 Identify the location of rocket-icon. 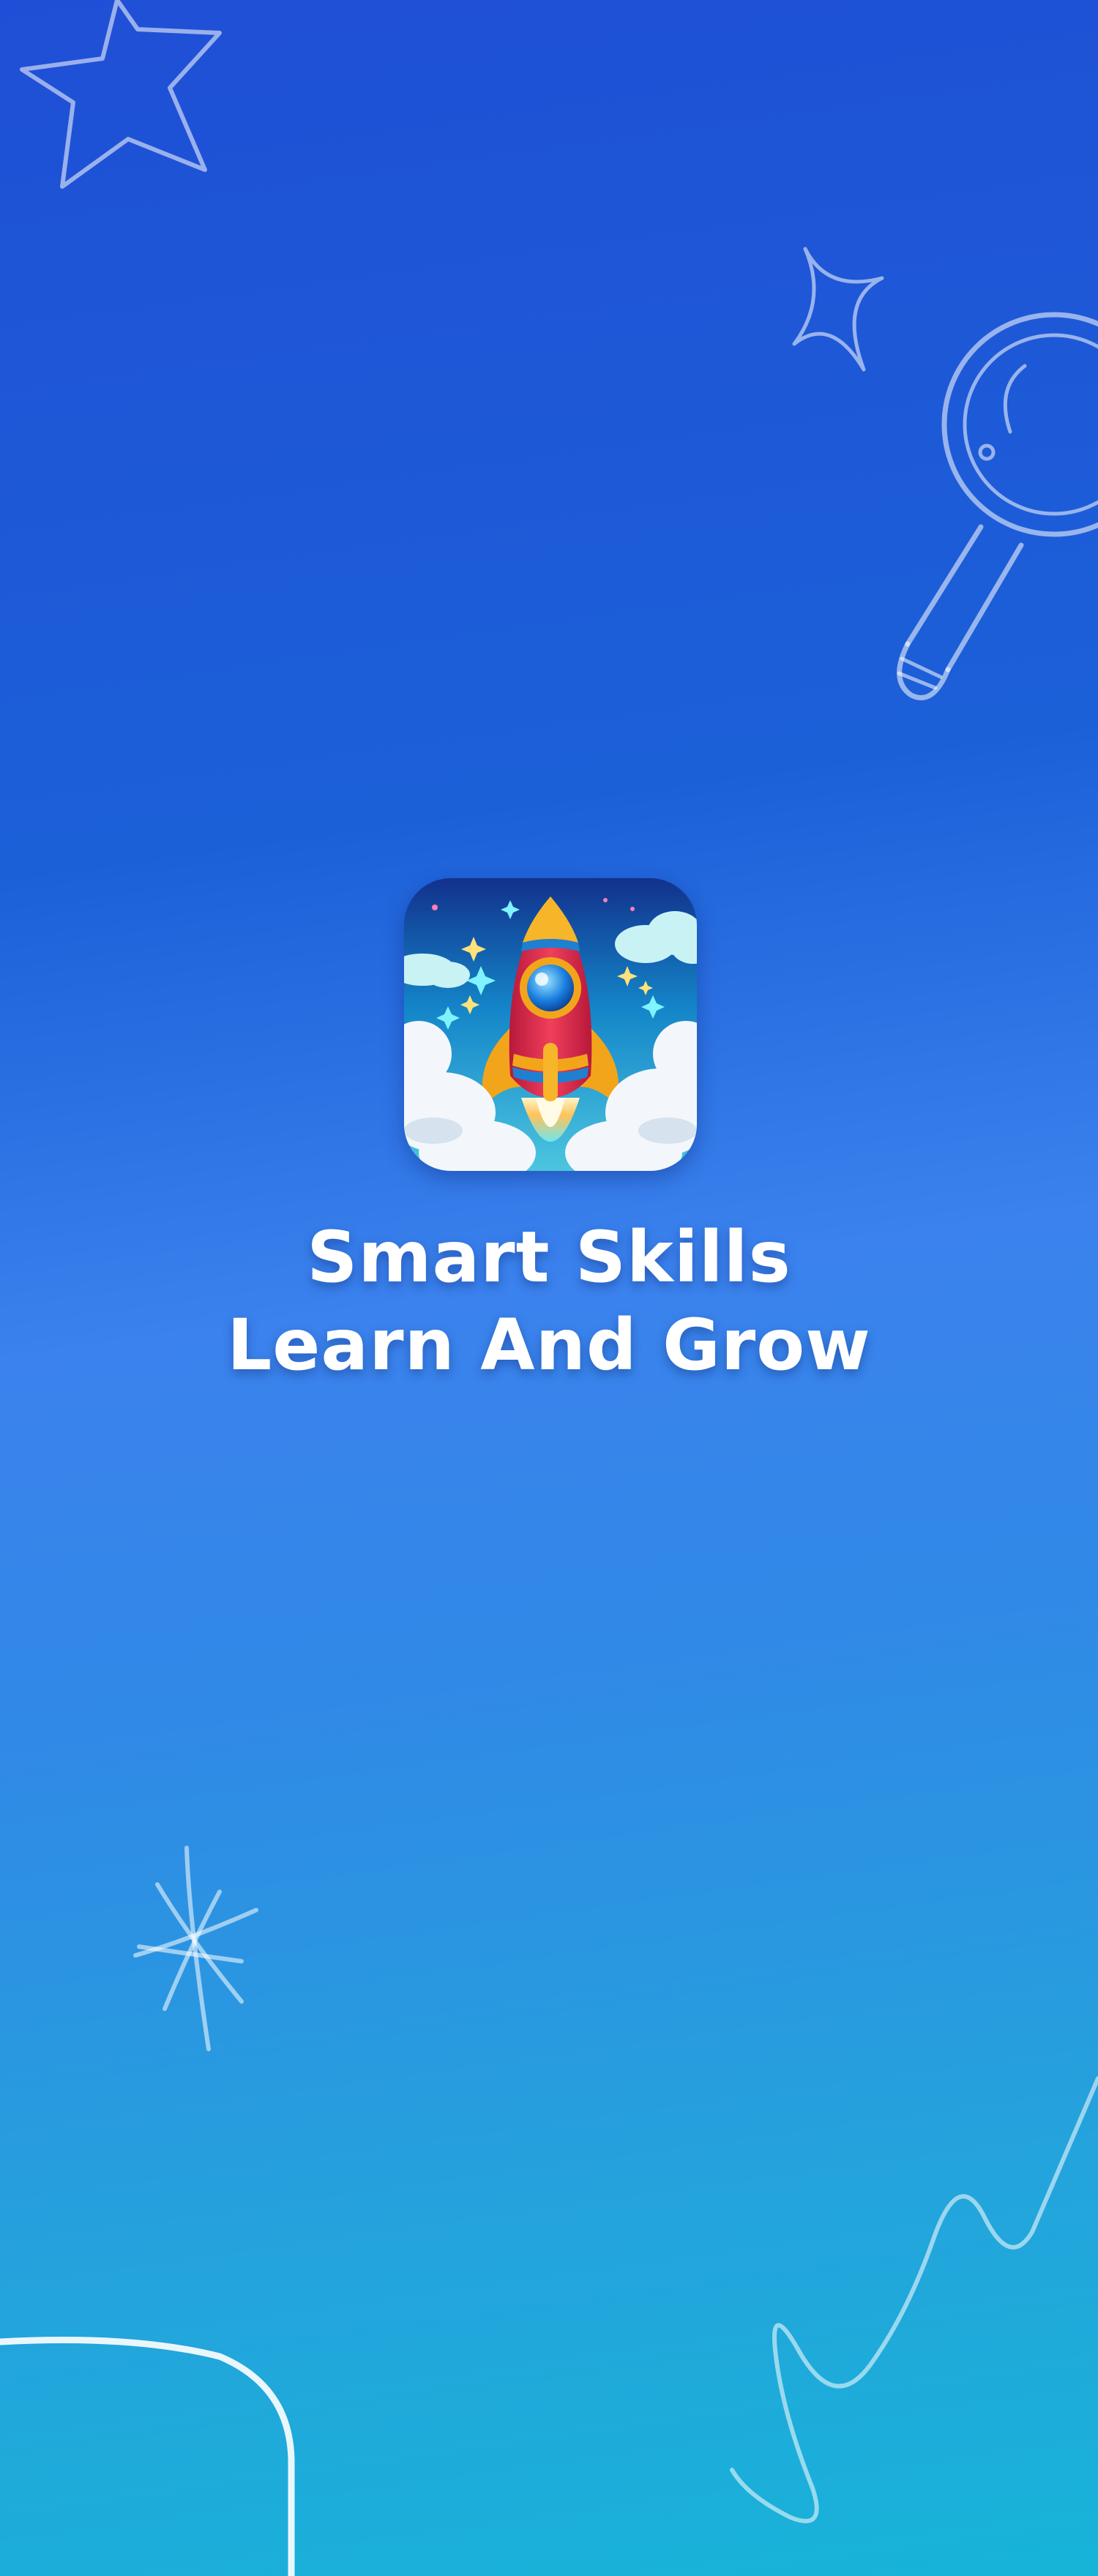
(550, 1024).